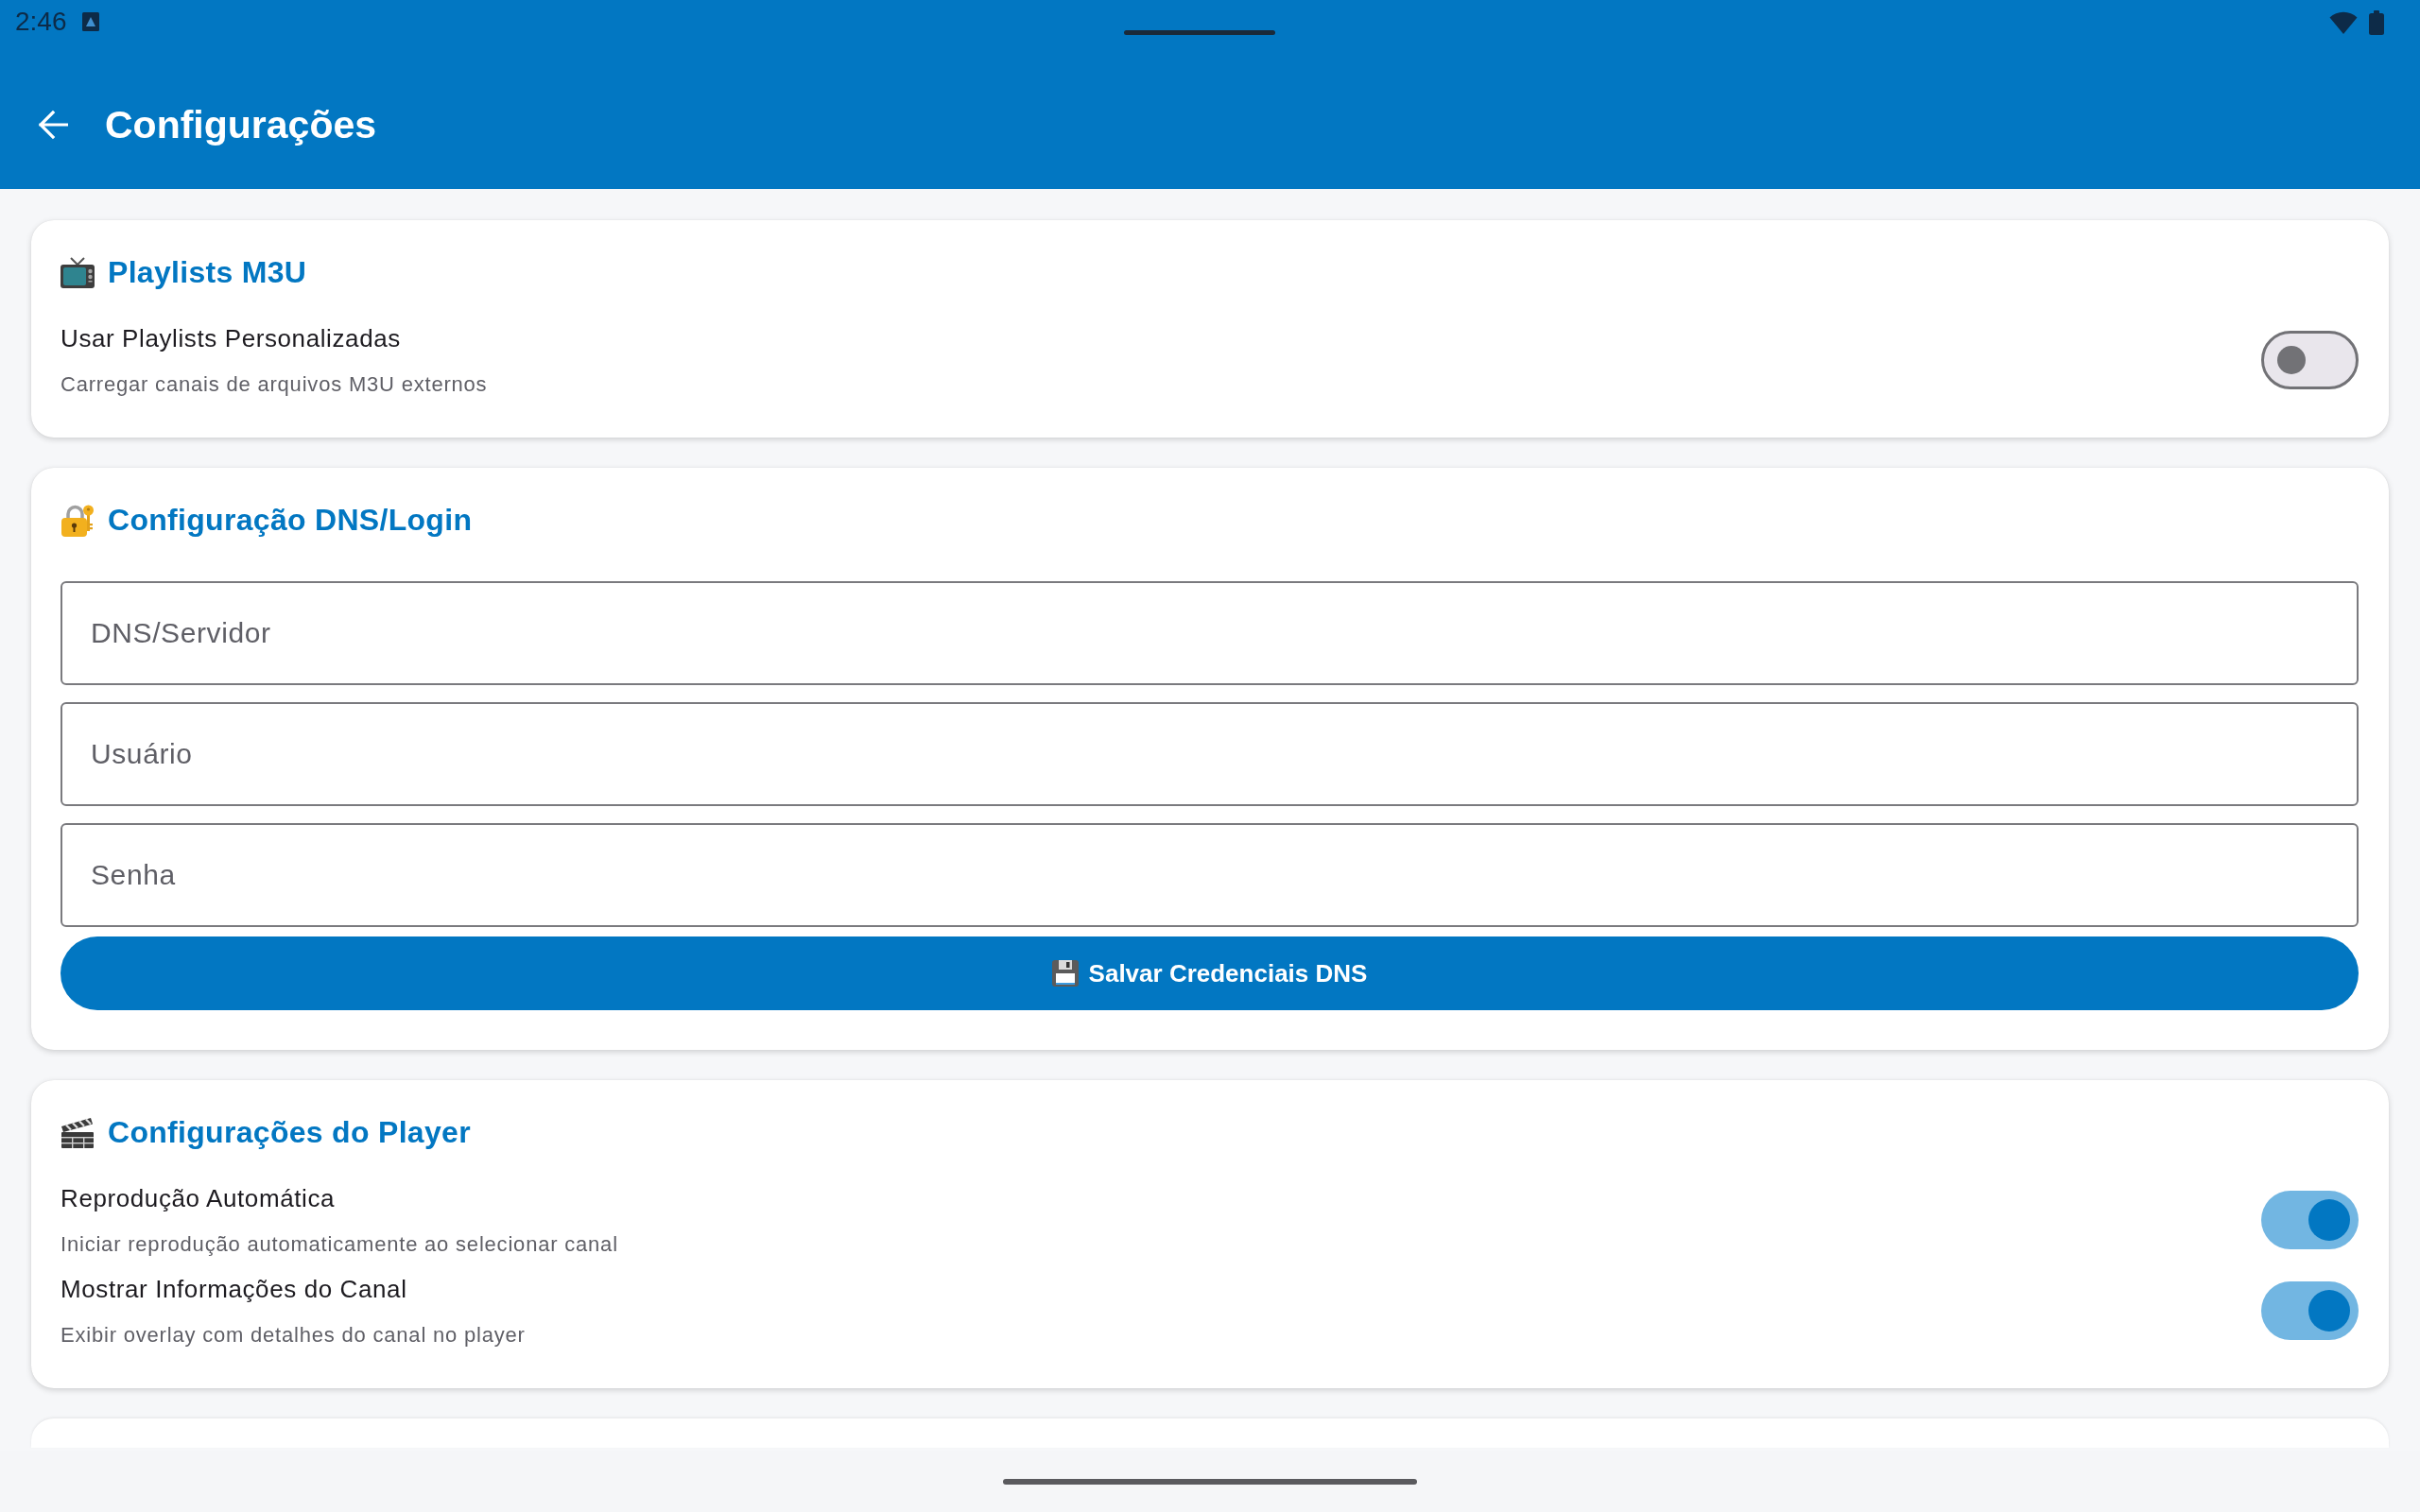 This screenshot has width=2420, height=1512. Describe the element at coordinates (289, 1132) in the screenshot. I see `section-title: Configurações do Player` at that location.